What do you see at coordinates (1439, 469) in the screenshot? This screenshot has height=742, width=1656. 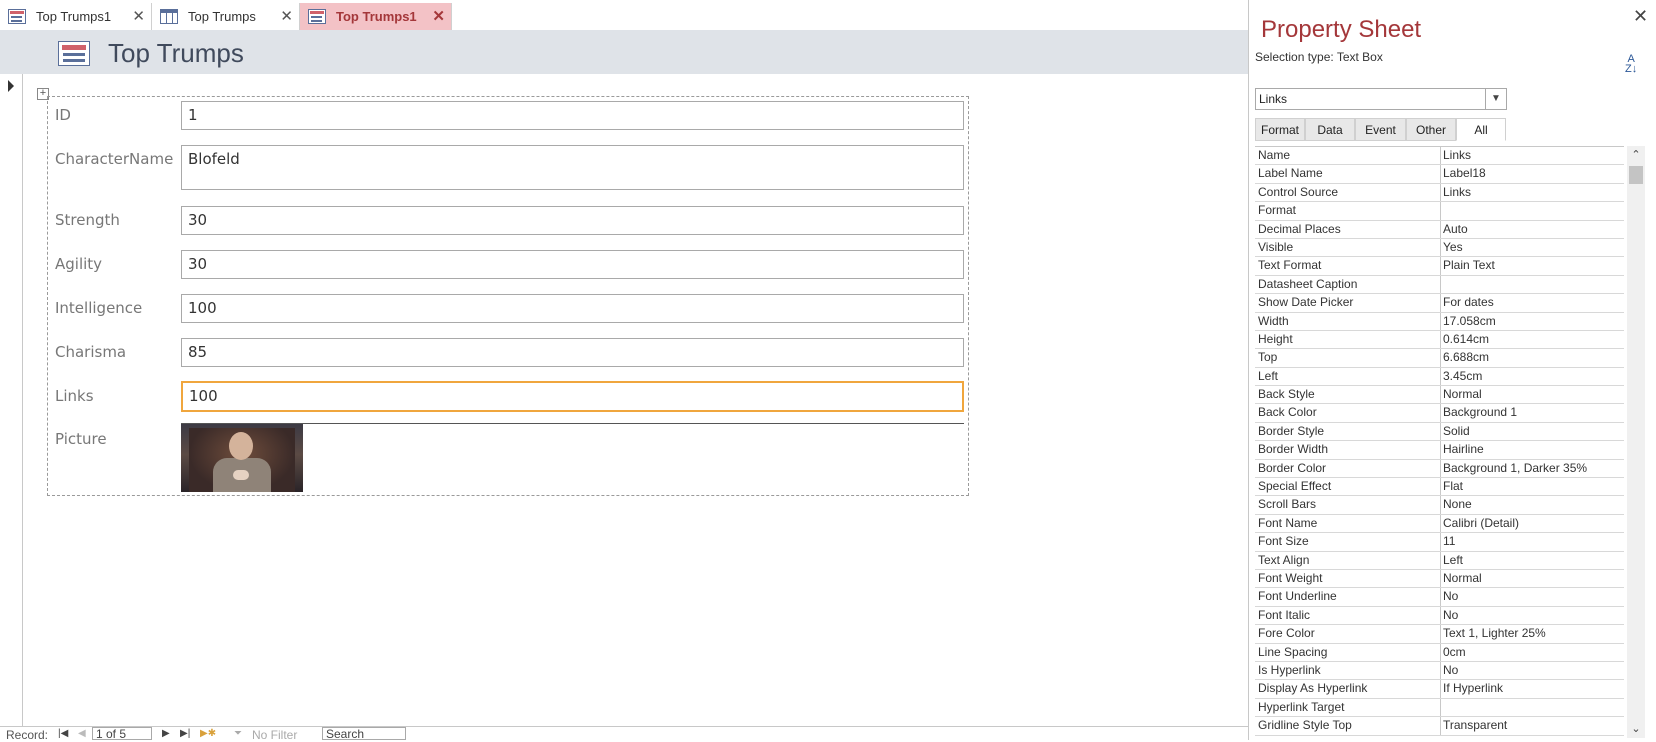 I see `property-row: Border Color Background 1, Darker 35%` at bounding box center [1439, 469].